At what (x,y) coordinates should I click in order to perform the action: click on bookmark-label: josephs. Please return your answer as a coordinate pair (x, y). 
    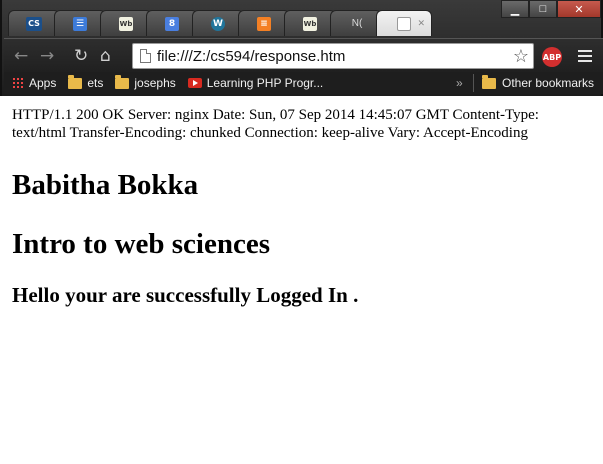
    Looking at the image, I should click on (155, 83).